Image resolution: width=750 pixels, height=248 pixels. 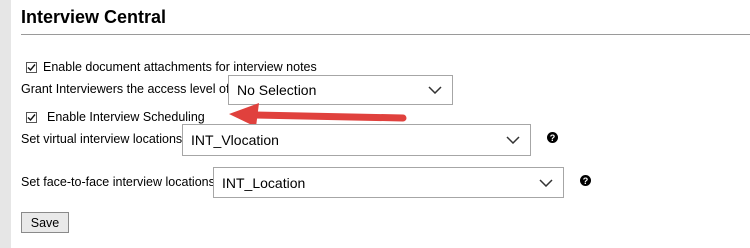 I want to click on face-locations-select: INT_Location, so click(x=388, y=182).